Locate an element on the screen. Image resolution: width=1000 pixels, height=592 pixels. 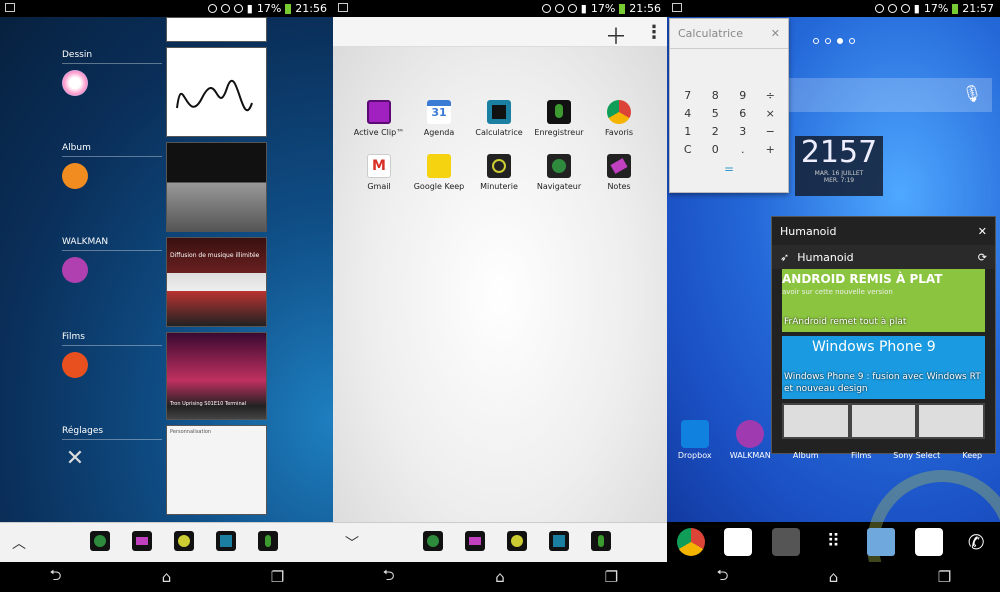
section-walkman: WALKMAN is located at coordinates (112, 260).